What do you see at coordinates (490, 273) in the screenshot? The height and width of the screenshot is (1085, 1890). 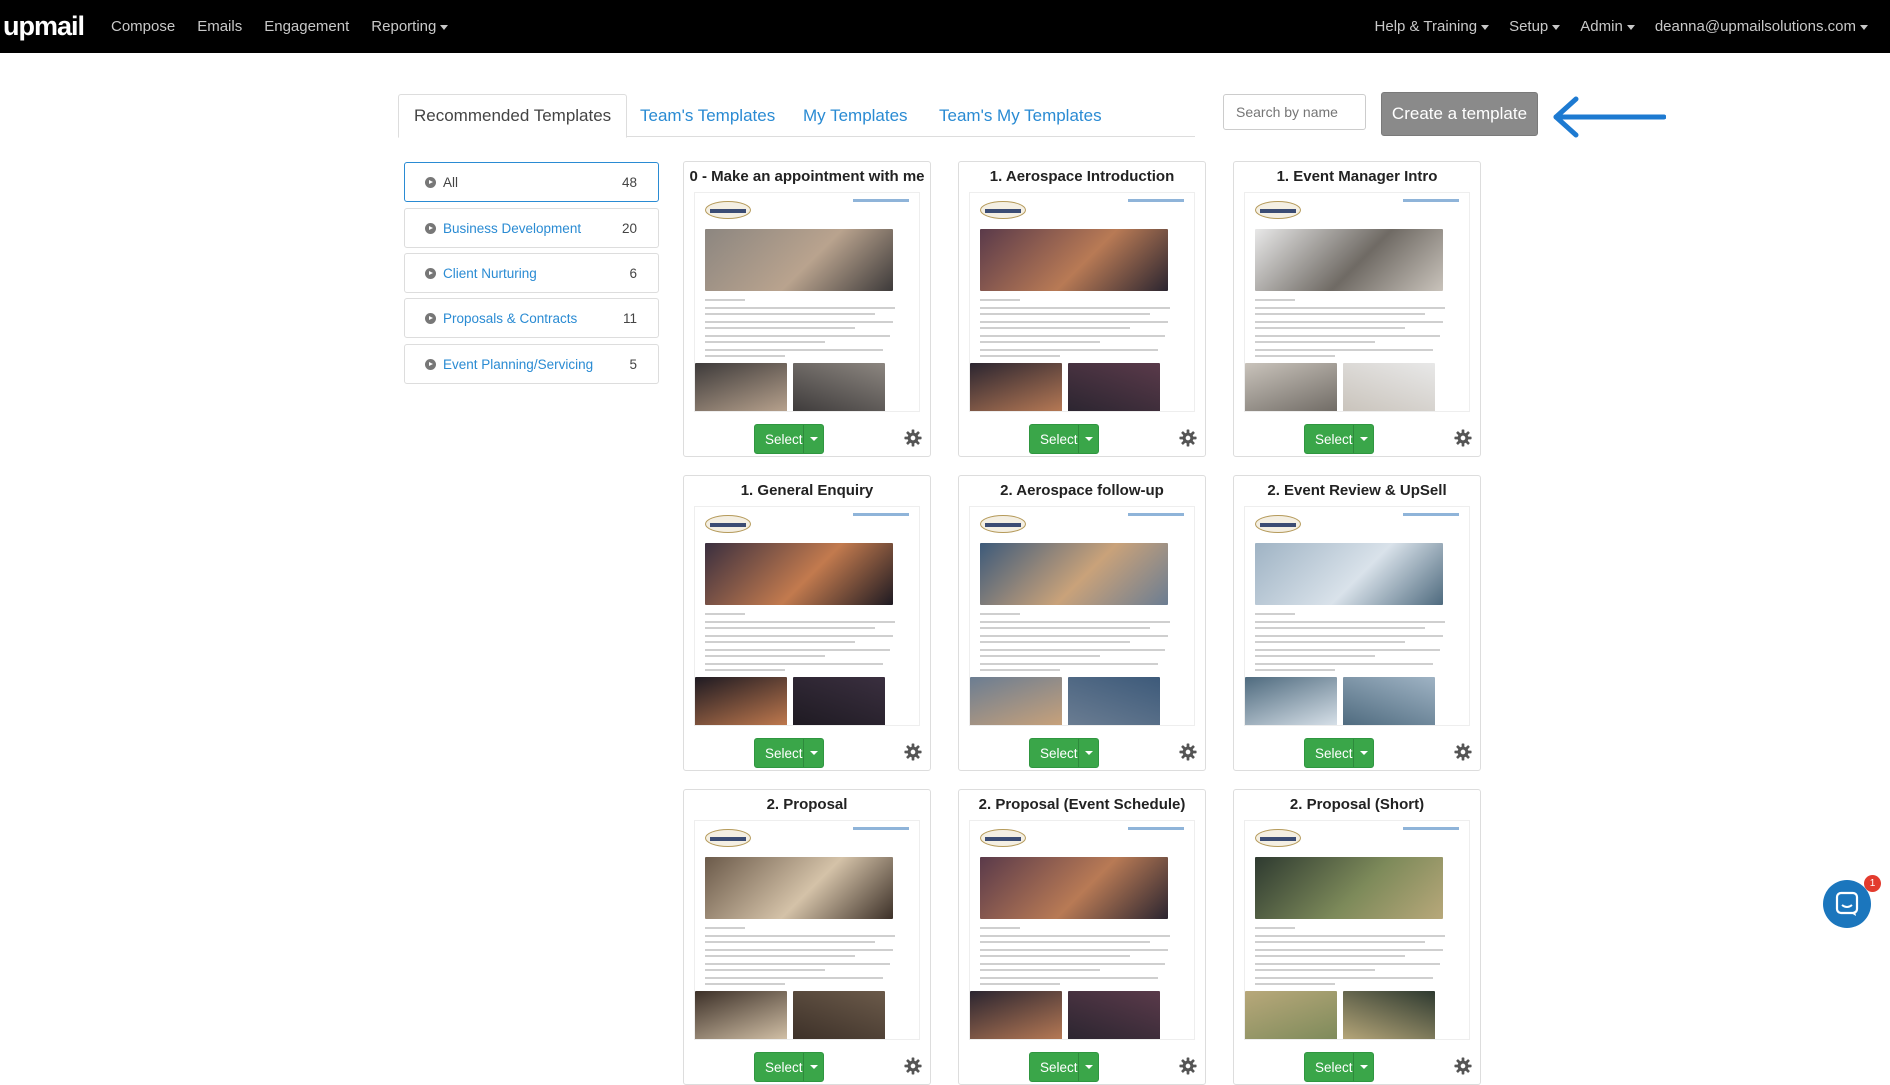 I see `category-label: Client Nurturing` at bounding box center [490, 273].